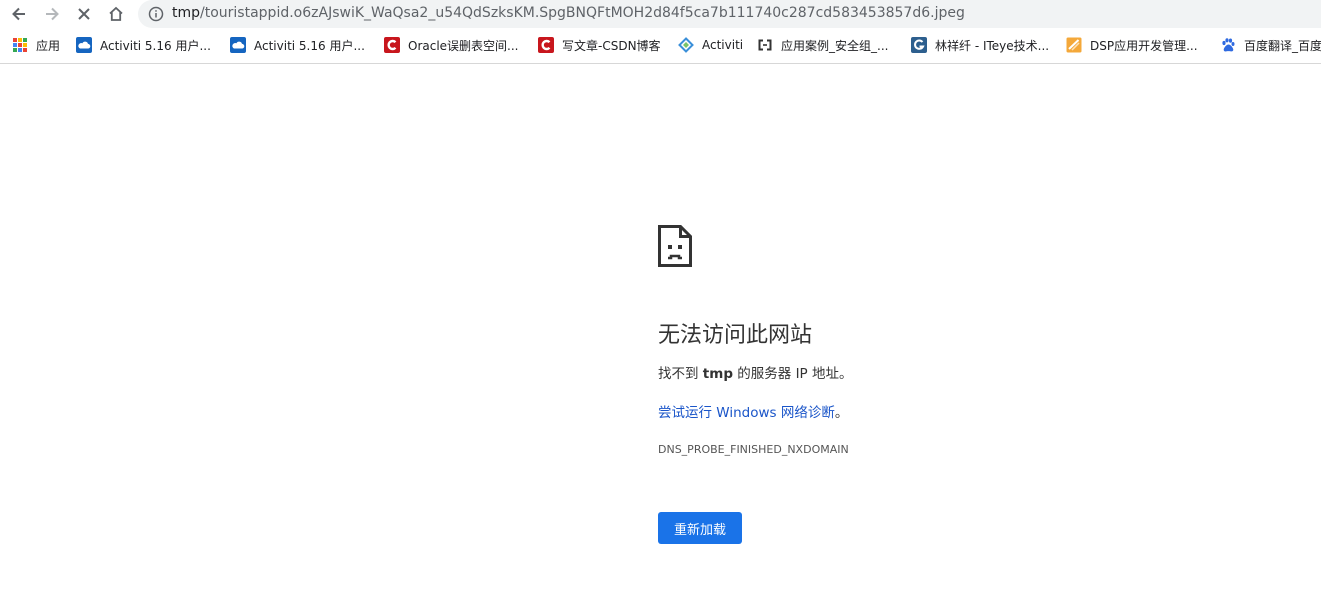 This screenshot has height=615, width=1321. I want to click on bookmark-label: 百度翻译_百度, so click(1282, 45).